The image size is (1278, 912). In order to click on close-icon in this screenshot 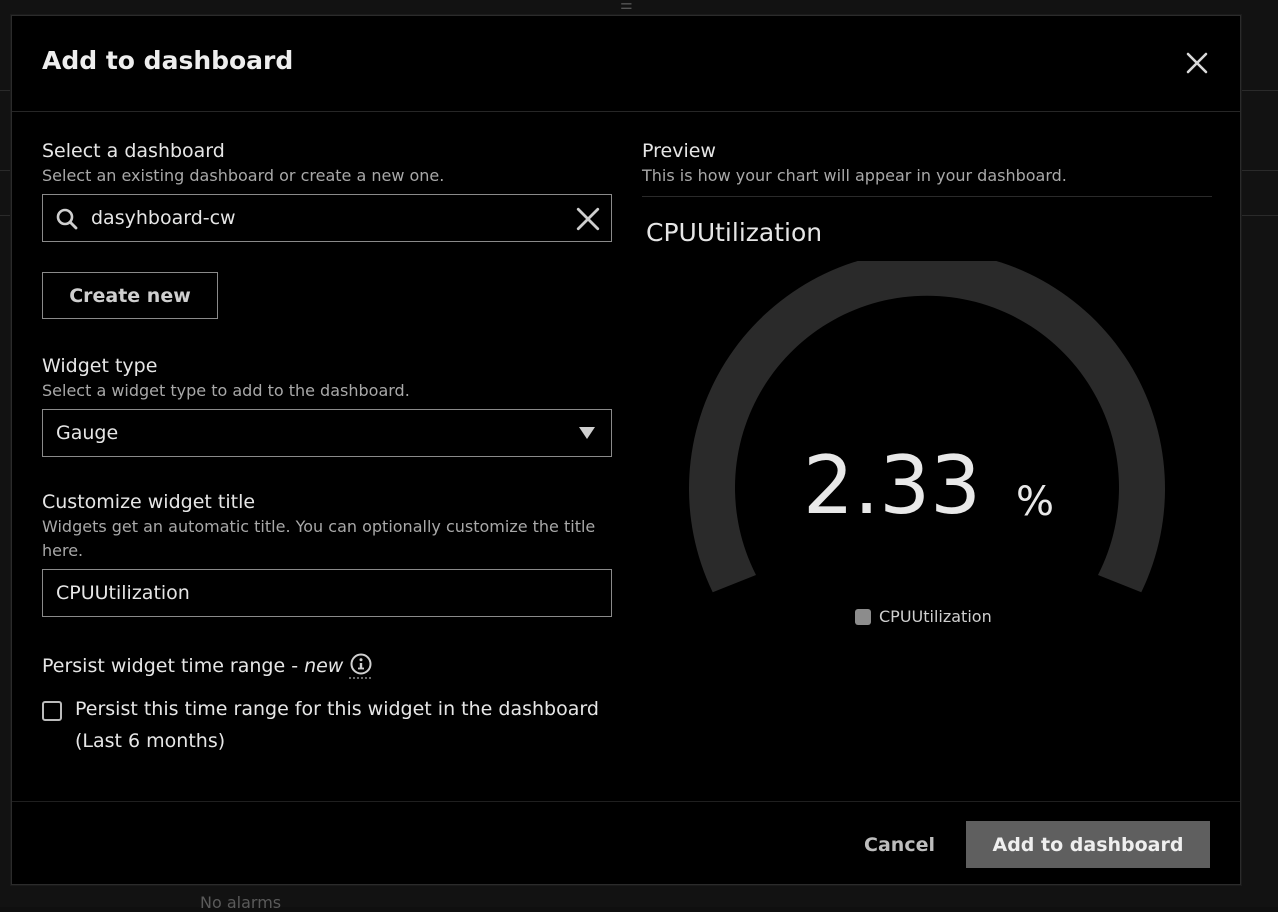, I will do `click(1197, 63)`.